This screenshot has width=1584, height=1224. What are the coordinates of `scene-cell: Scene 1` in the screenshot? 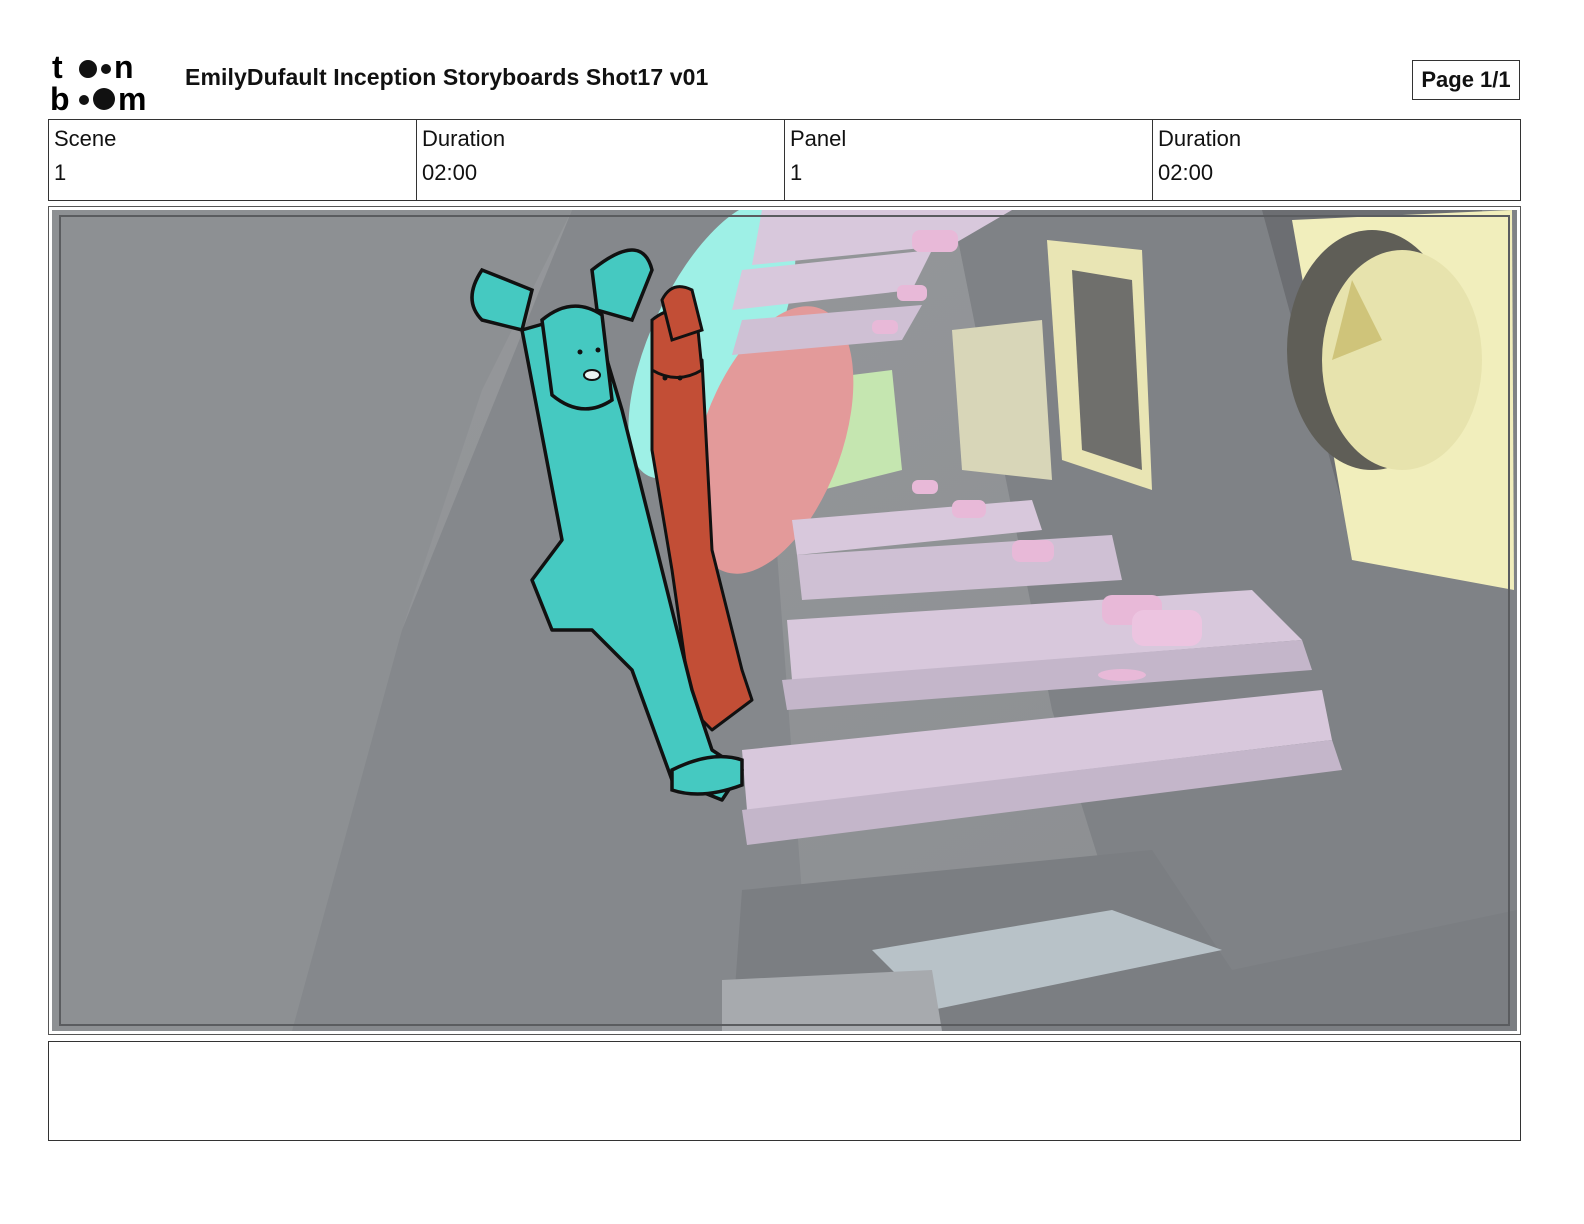 It's located at (233, 160).